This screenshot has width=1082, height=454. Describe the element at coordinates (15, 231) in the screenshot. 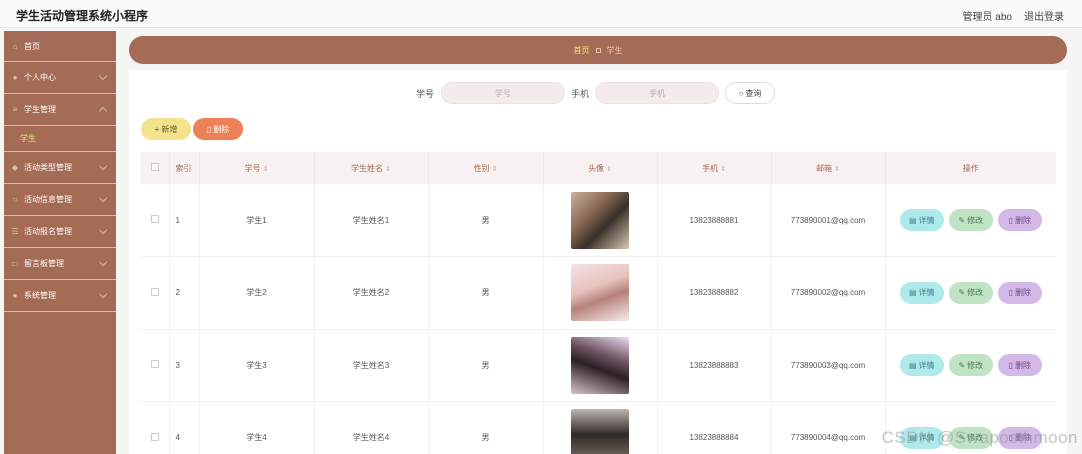

I see `list-icon: ☰` at that location.